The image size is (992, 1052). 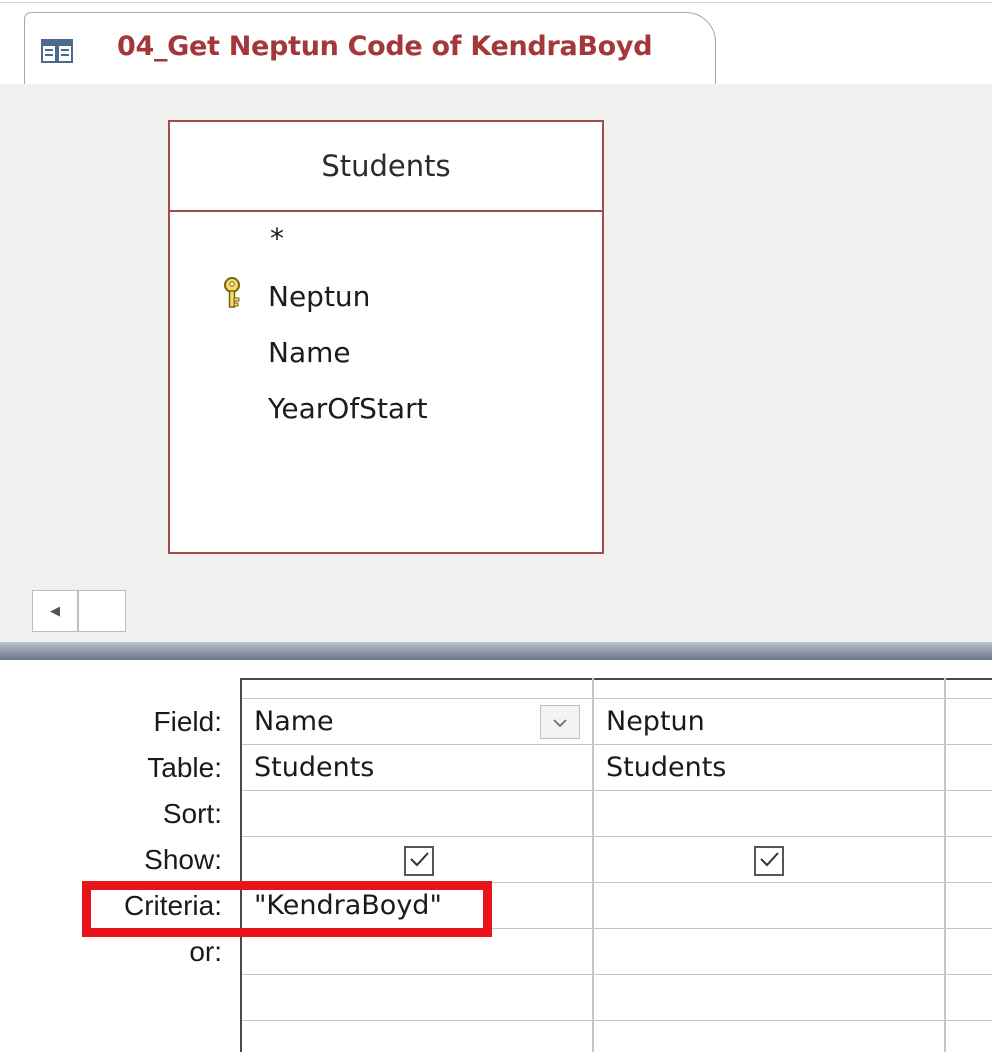 What do you see at coordinates (205, 951) in the screenshot?
I see `row-label-or: or:` at bounding box center [205, 951].